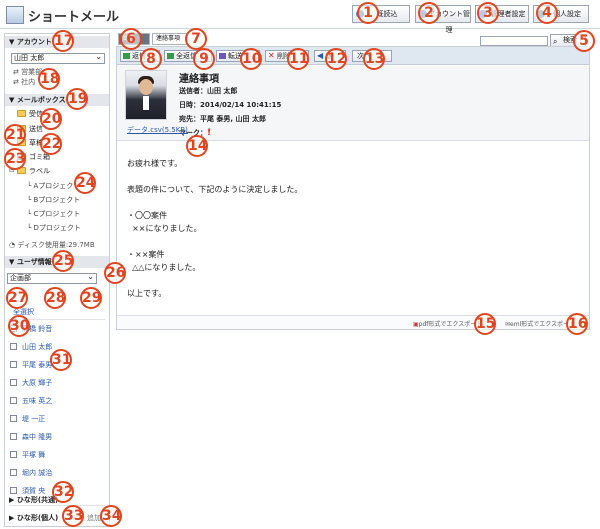 This screenshot has width=600, height=529. Describe the element at coordinates (300, 17) in the screenshot. I see `app-header: ショートメール 既読込 アカウント管理 管理者設定 個人設定` at that location.